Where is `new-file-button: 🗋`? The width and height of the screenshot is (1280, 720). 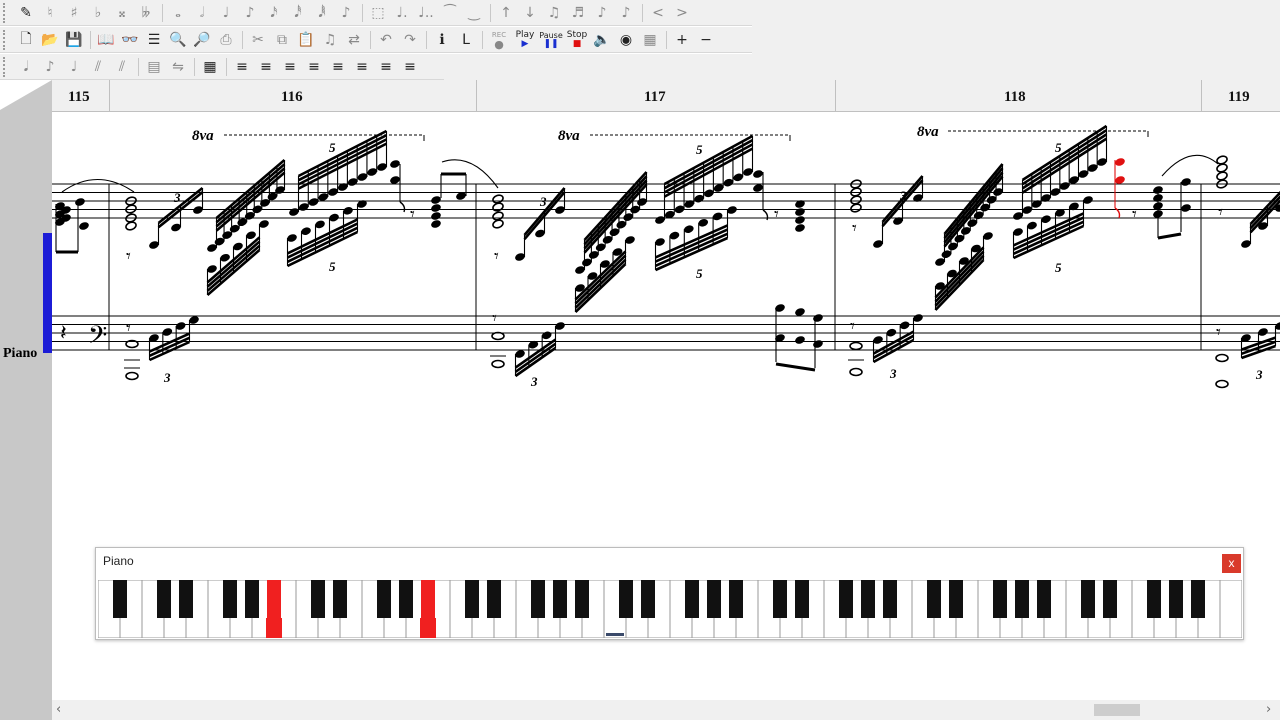
new-file-button: 🗋 is located at coordinates (26, 40).